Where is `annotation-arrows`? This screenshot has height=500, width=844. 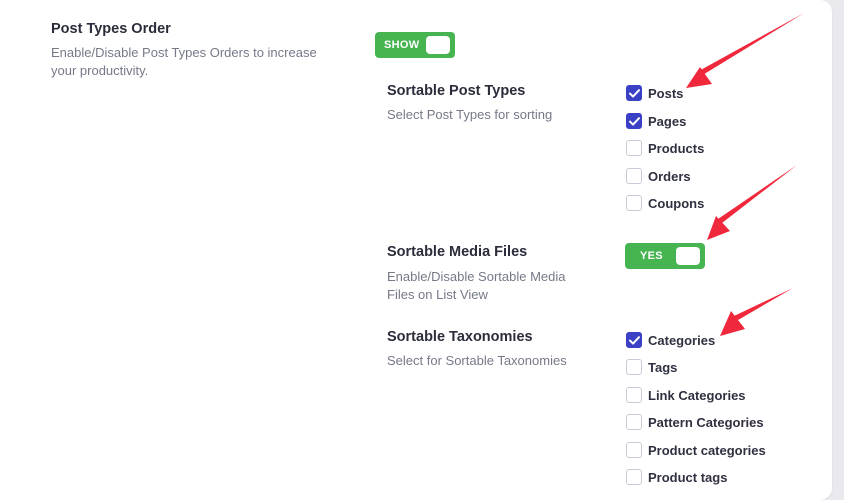
annotation-arrows is located at coordinates (745, 174).